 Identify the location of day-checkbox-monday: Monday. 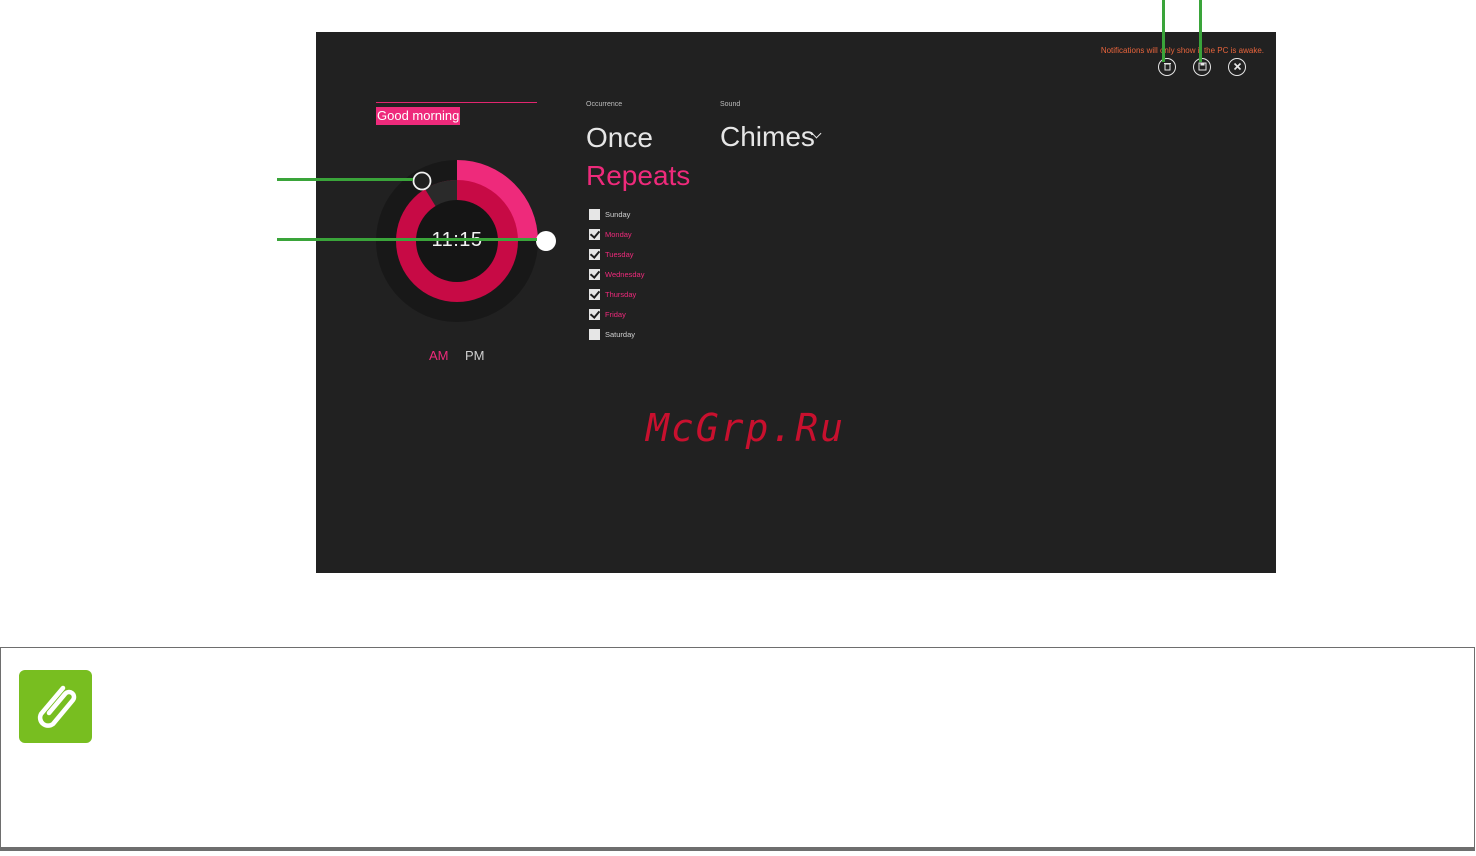
(610, 234).